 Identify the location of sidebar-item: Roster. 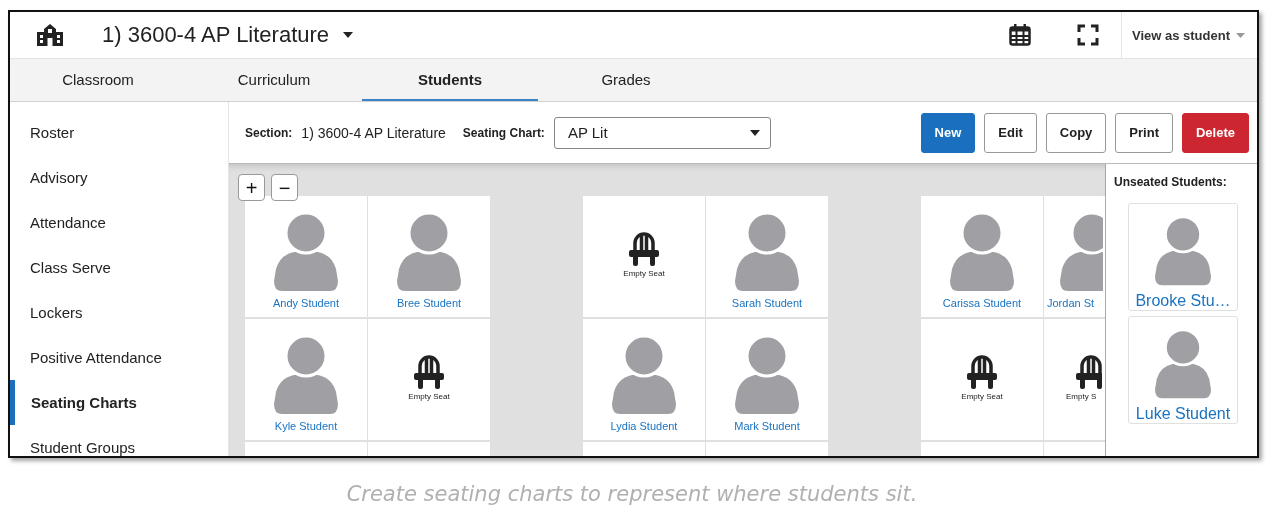
(119, 132).